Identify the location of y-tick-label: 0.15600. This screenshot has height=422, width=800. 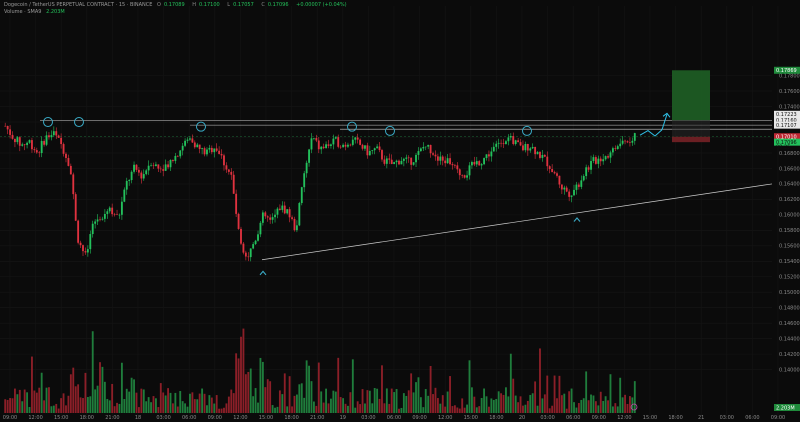
(789, 247).